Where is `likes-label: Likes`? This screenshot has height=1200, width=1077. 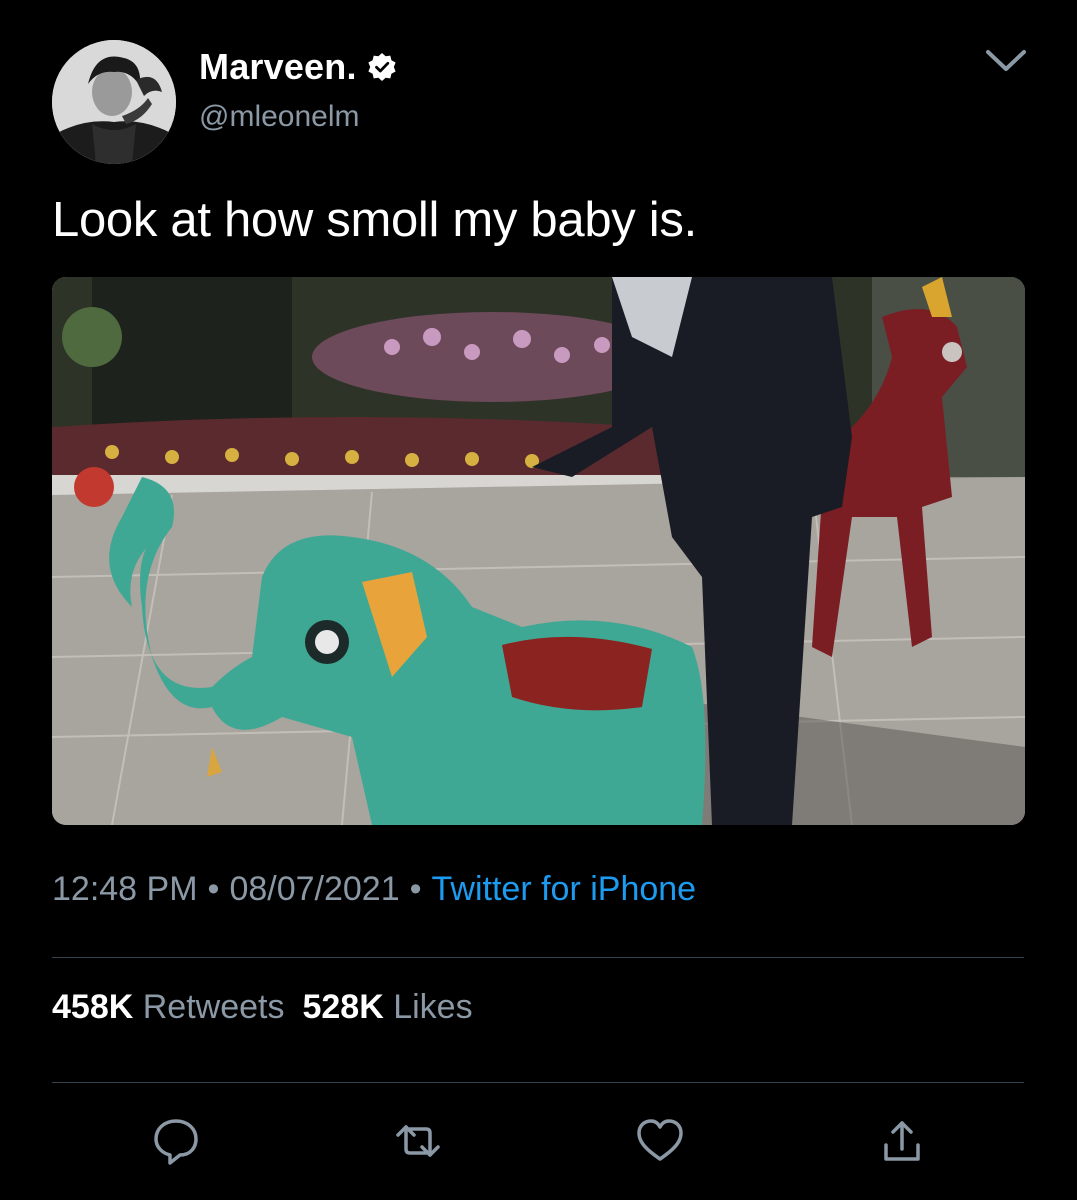
likes-label: Likes is located at coordinates (433, 1007).